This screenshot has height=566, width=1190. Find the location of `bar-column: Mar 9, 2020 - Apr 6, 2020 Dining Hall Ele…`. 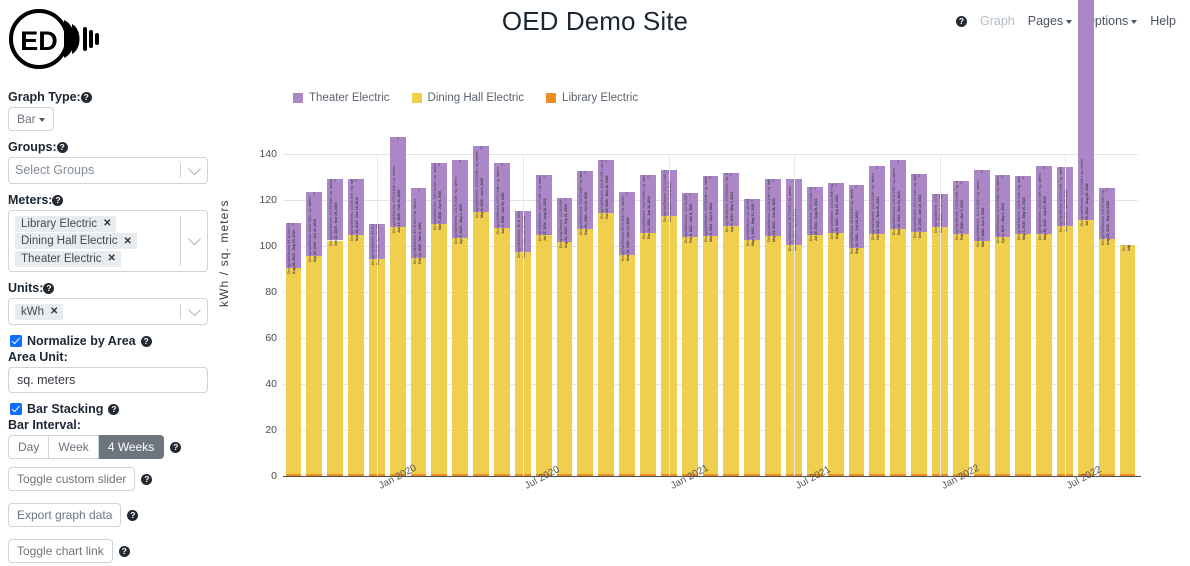

bar-column: Mar 9, 2020 - Apr 6, 2020 Dining Hall Ele… is located at coordinates (439, 319).